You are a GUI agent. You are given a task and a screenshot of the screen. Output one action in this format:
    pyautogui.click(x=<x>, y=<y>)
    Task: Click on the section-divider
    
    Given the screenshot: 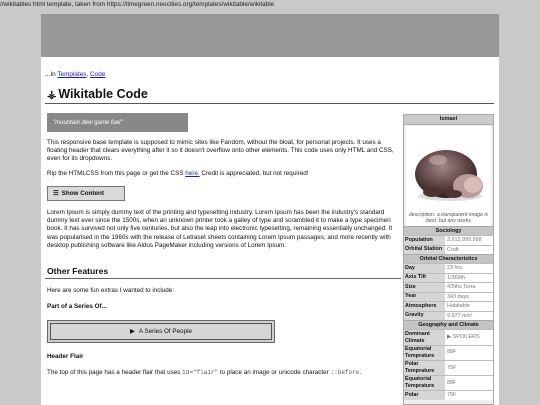 What is the action you would take?
    pyautogui.click(x=223, y=278)
    